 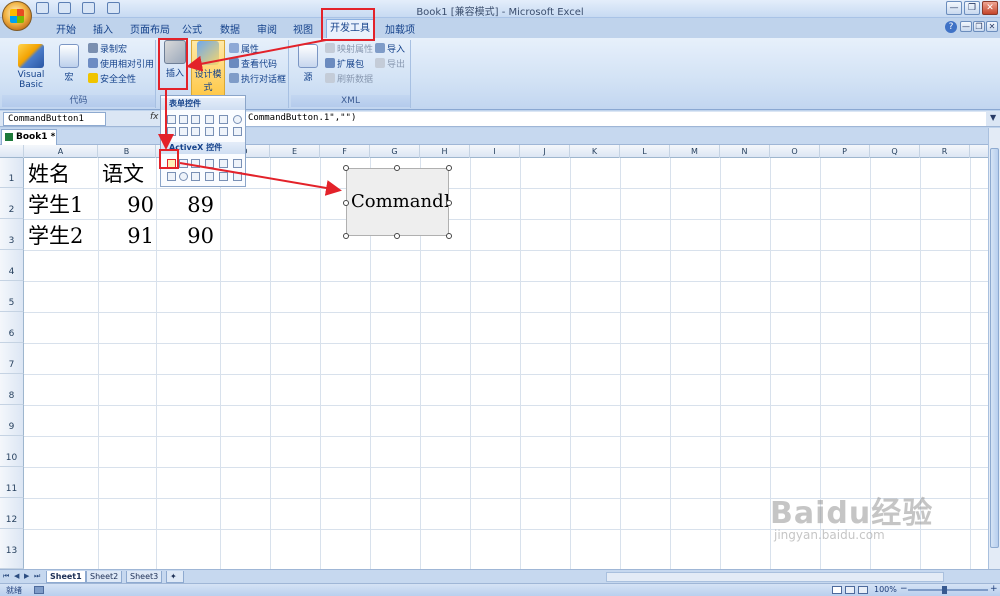 I want to click on expand-formula-icon: ▼, so click(x=993, y=117).